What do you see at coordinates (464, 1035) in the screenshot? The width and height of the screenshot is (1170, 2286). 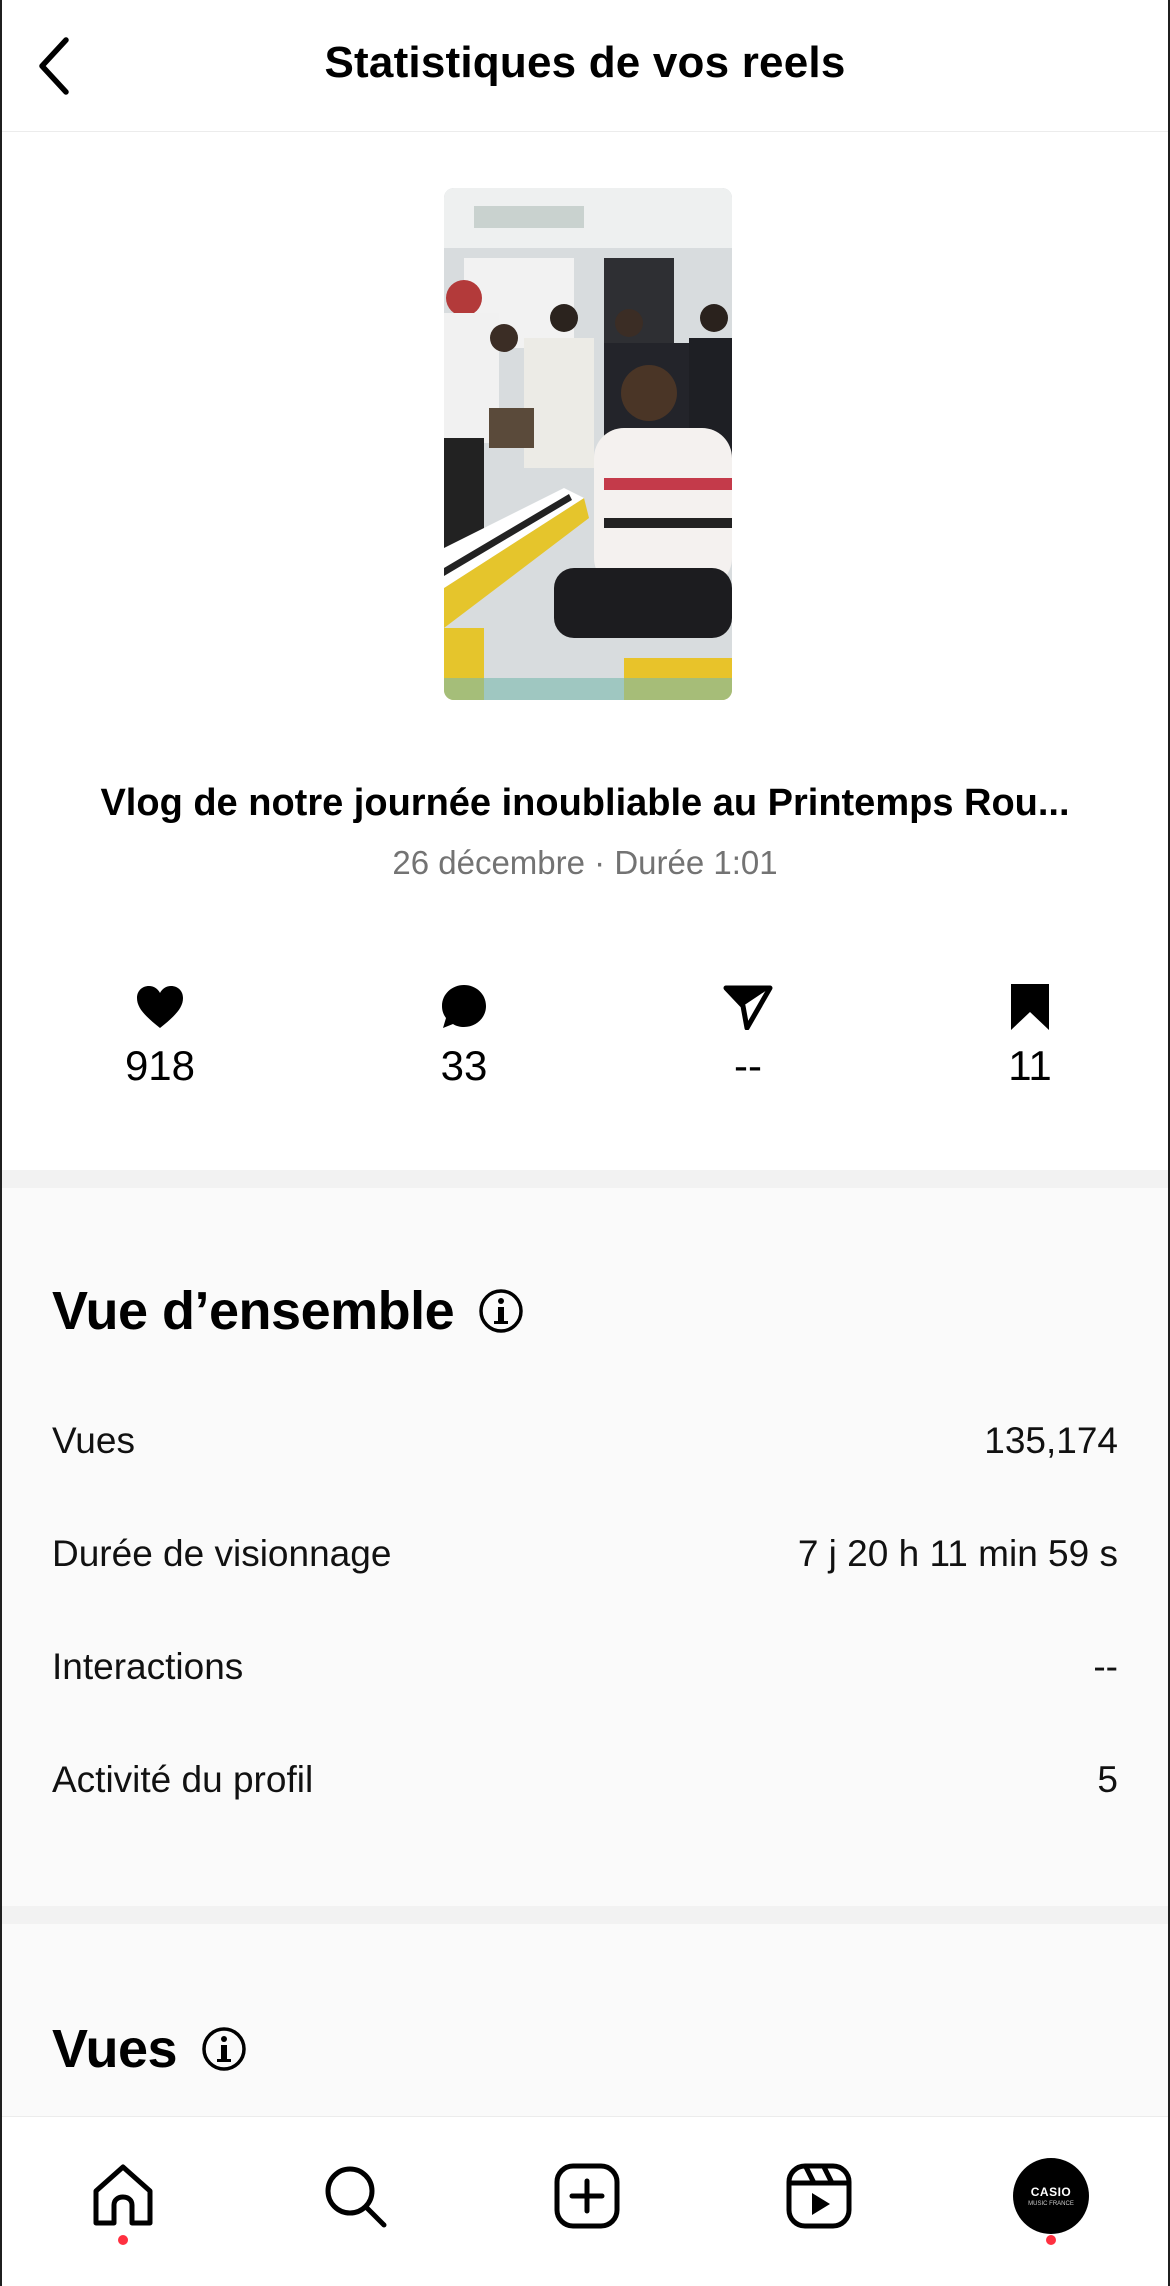 I see `comments-stat: 33` at bounding box center [464, 1035].